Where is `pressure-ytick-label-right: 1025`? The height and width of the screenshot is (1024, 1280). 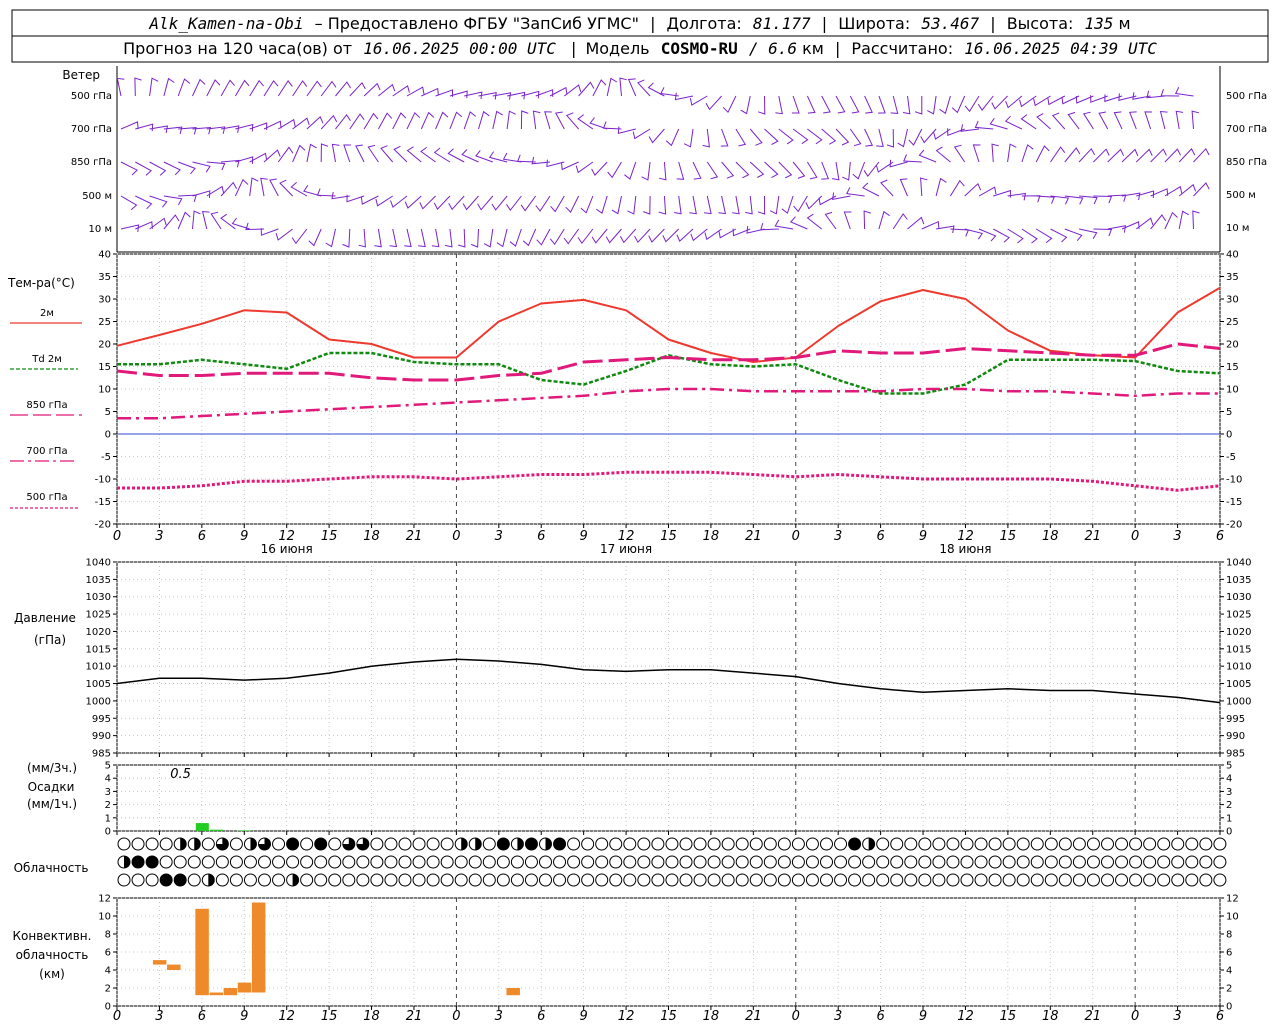
pressure-ytick-label-right: 1025 is located at coordinates (1238, 615).